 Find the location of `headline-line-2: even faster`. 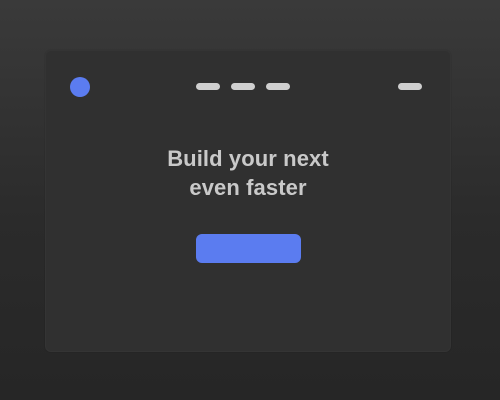

headline-line-2: even faster is located at coordinates (248, 187).